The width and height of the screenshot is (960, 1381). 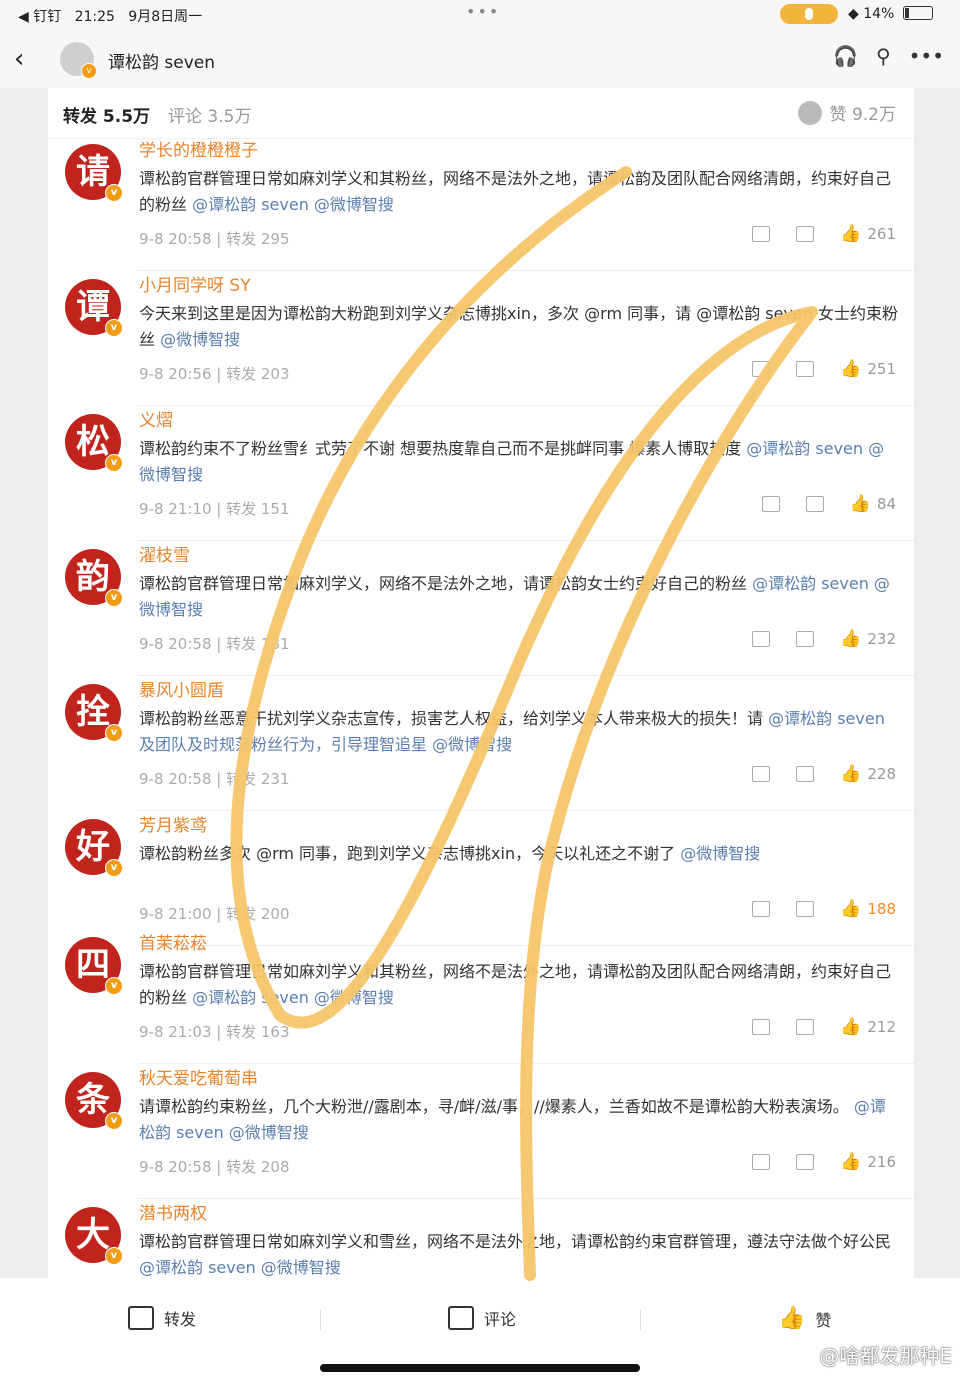 What do you see at coordinates (175, 1032) in the screenshot?
I see `timestamp: 9-8 21:03` at bounding box center [175, 1032].